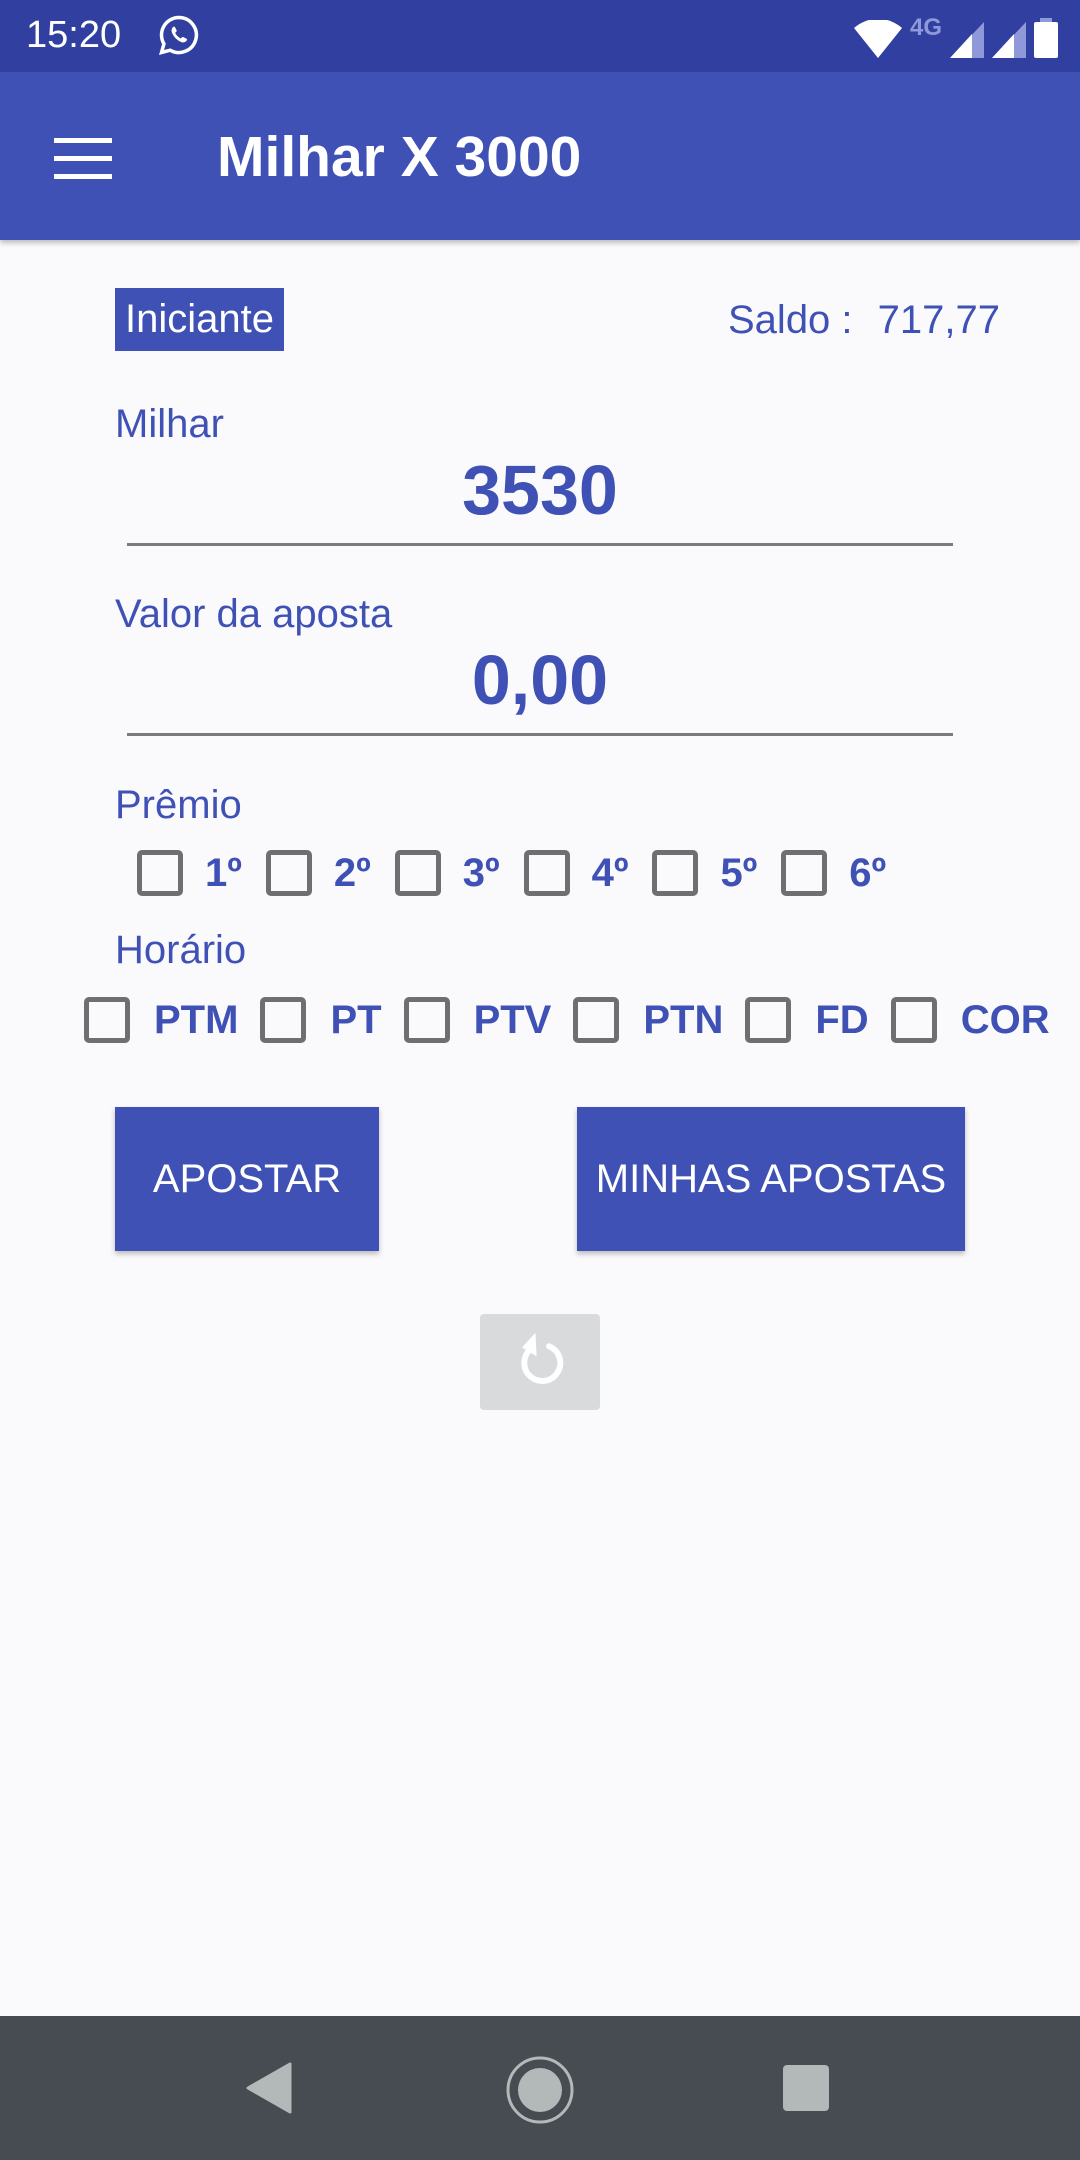  Describe the element at coordinates (254, 614) in the screenshot. I see `bet-value-label: Valor da aposta` at that location.